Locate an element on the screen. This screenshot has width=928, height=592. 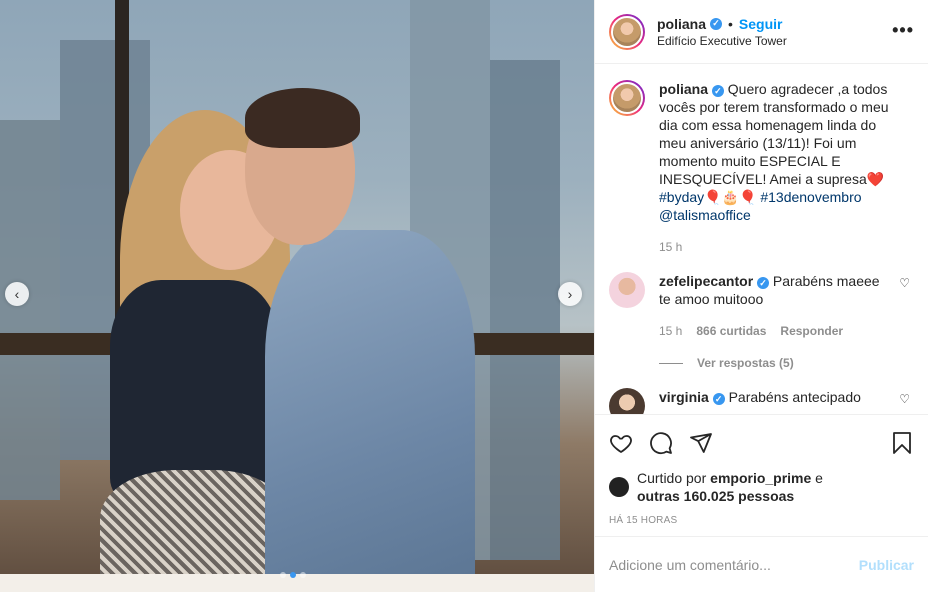
hashtag-link: #byday is located at coordinates (681, 197).